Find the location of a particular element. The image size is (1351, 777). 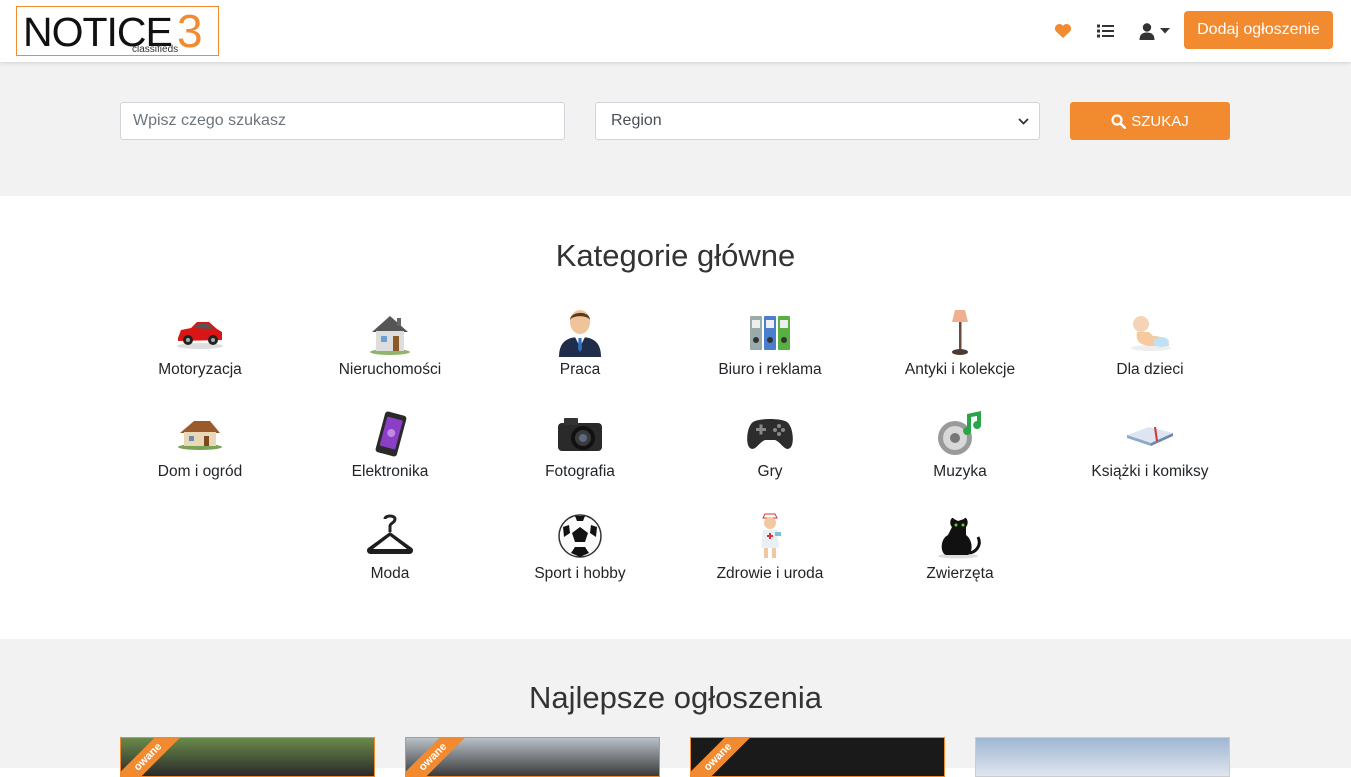

category-muzyka: Muzyka is located at coordinates (960, 444).